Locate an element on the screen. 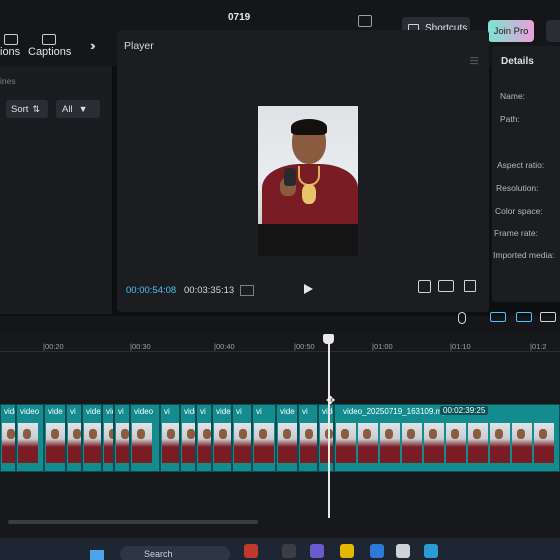 The image size is (560, 560). capcut-icon is located at coordinates (403, 551).